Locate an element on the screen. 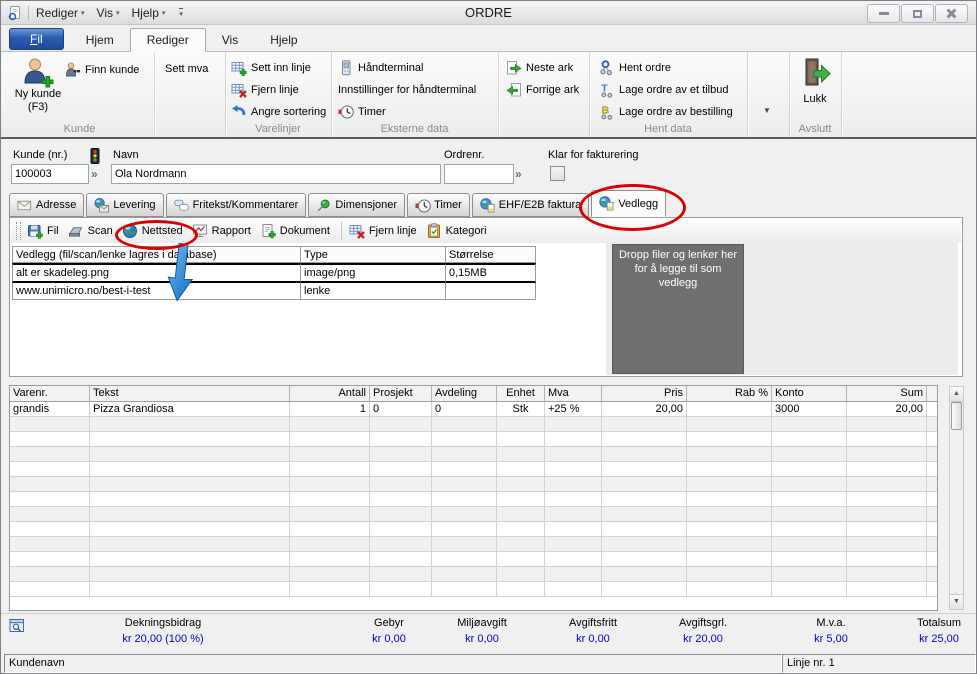  detail-tab-dimensjoner: Dimensjoner is located at coordinates (357, 205).